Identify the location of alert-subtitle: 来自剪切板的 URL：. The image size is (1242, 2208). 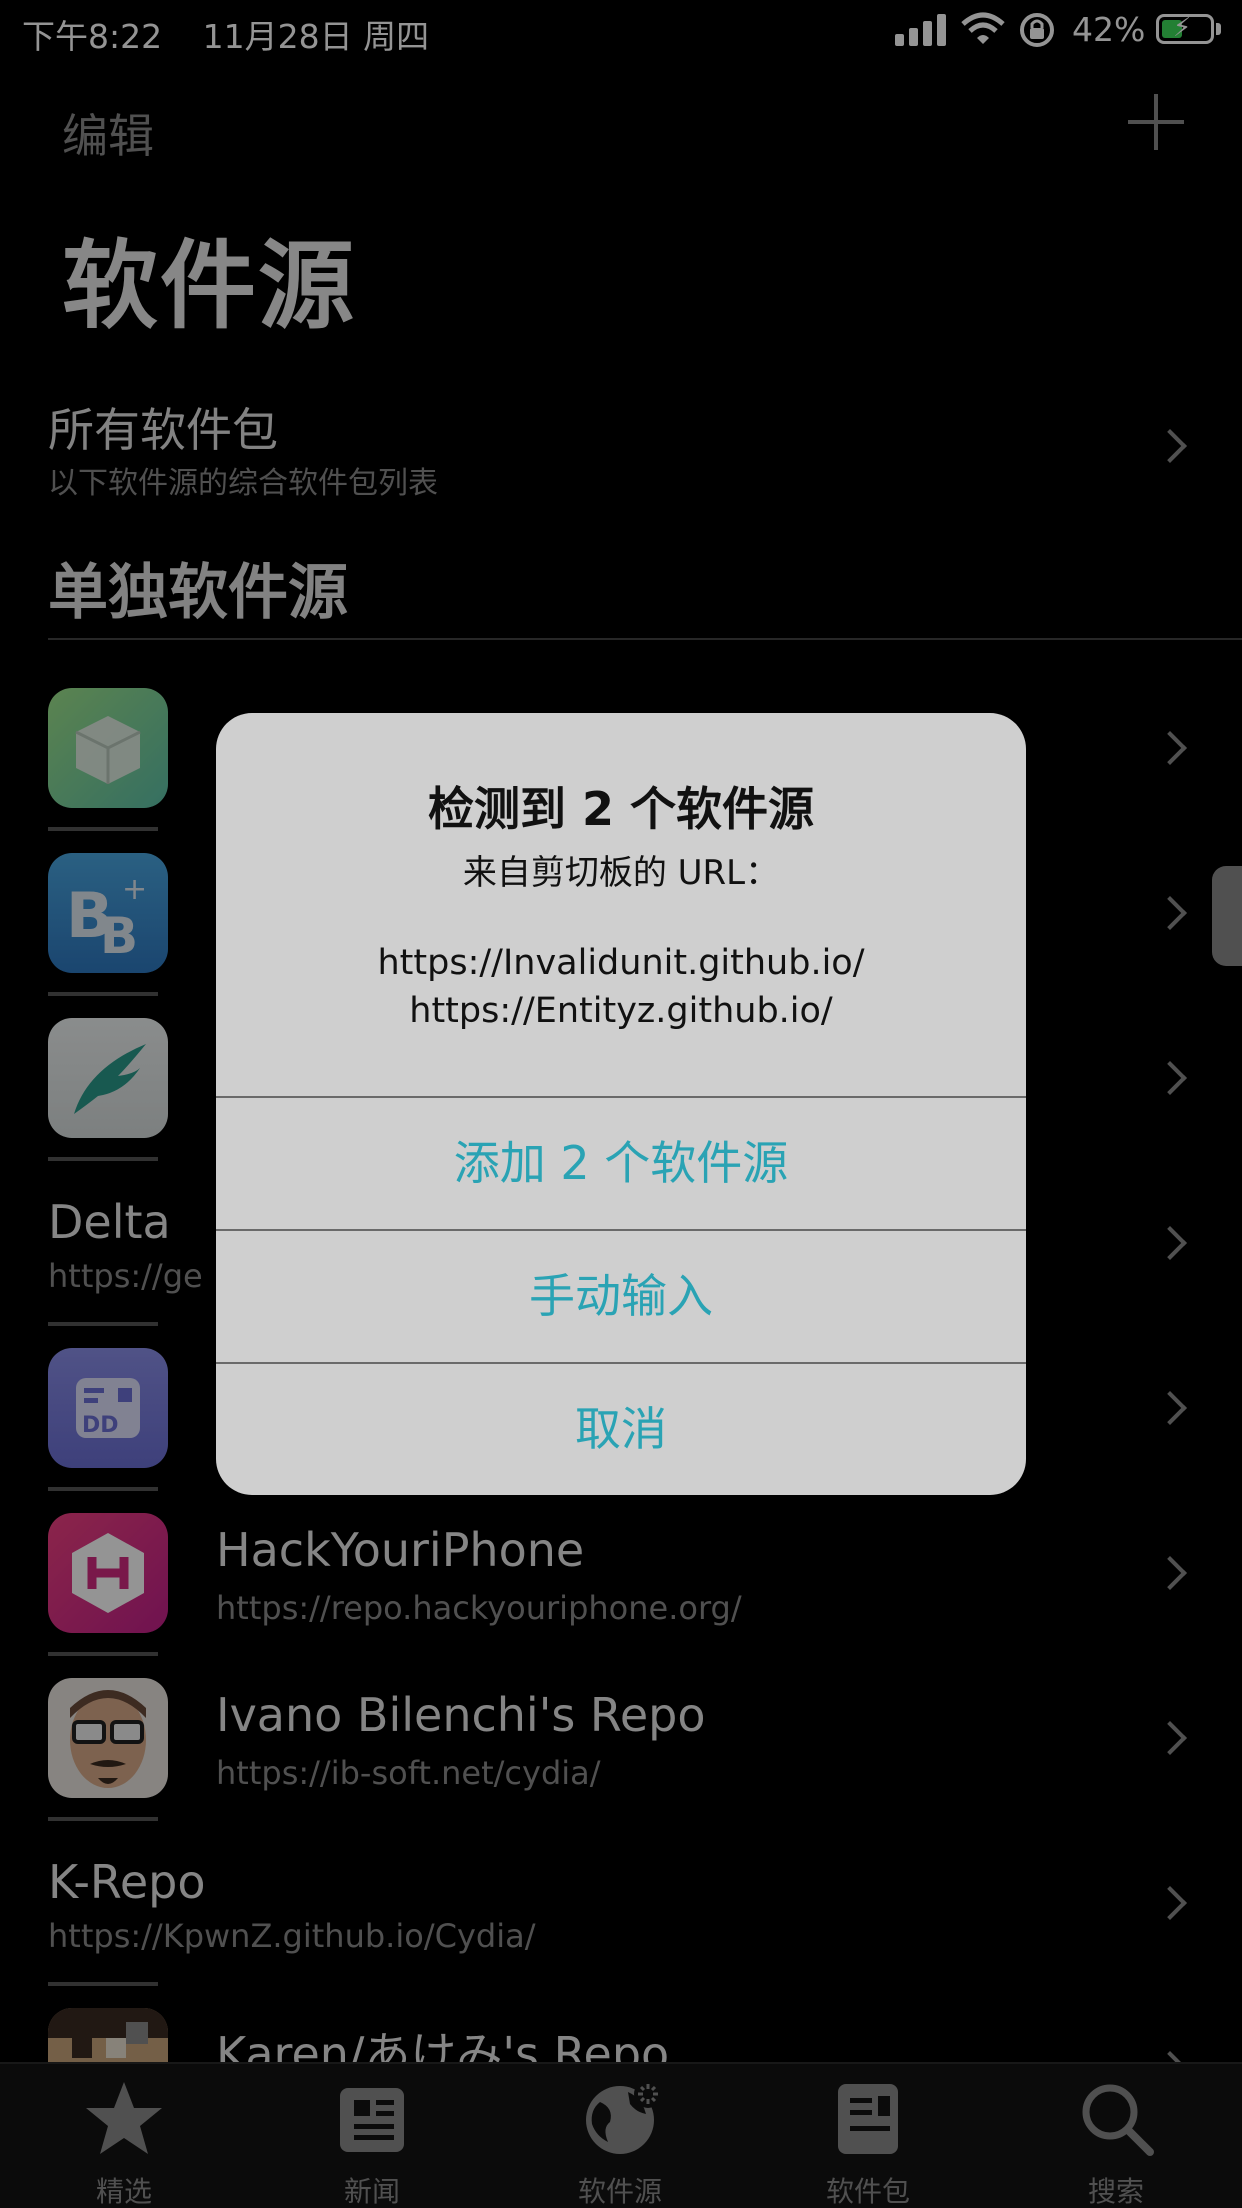
(621, 873).